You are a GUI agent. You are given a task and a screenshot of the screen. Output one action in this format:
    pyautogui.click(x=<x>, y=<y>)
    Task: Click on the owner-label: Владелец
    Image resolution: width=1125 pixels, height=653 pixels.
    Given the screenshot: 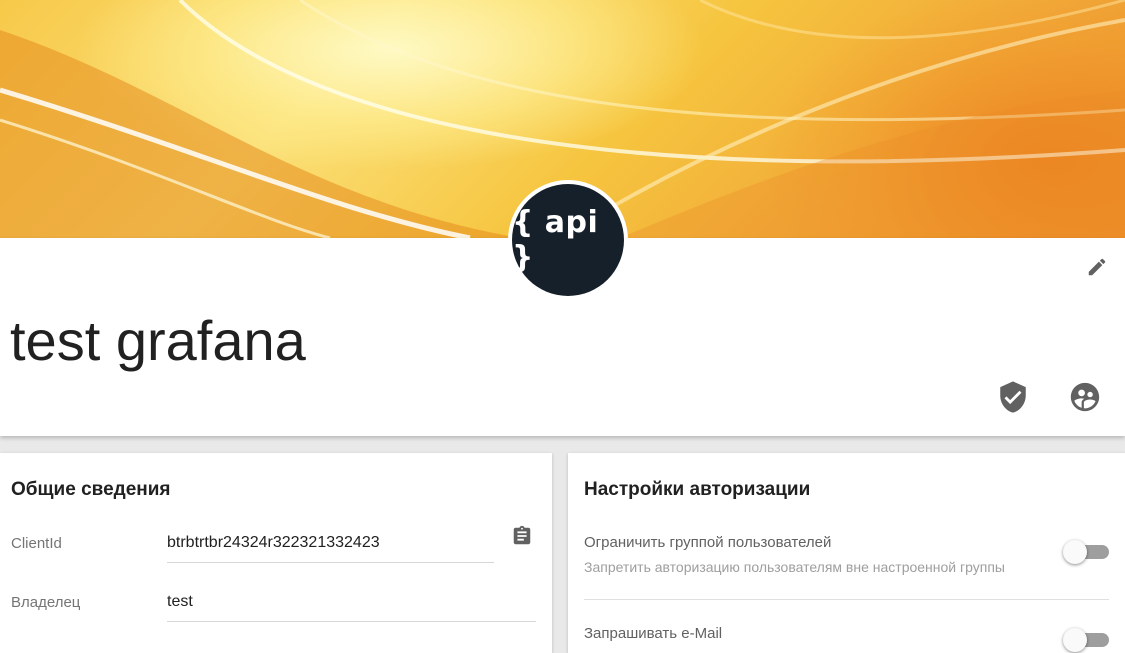 What is the action you would take?
    pyautogui.click(x=46, y=602)
    